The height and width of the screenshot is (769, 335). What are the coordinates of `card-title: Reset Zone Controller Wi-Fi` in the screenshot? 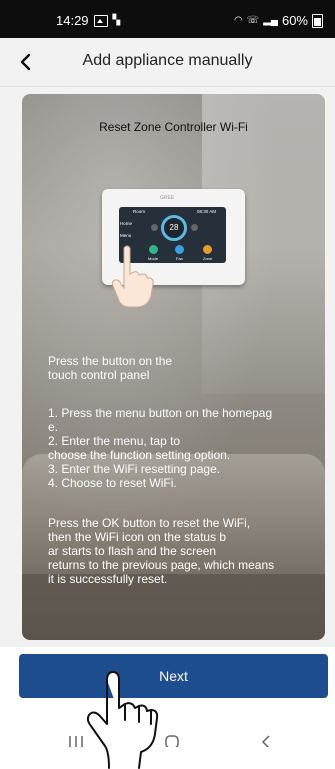 It's located at (173, 127).